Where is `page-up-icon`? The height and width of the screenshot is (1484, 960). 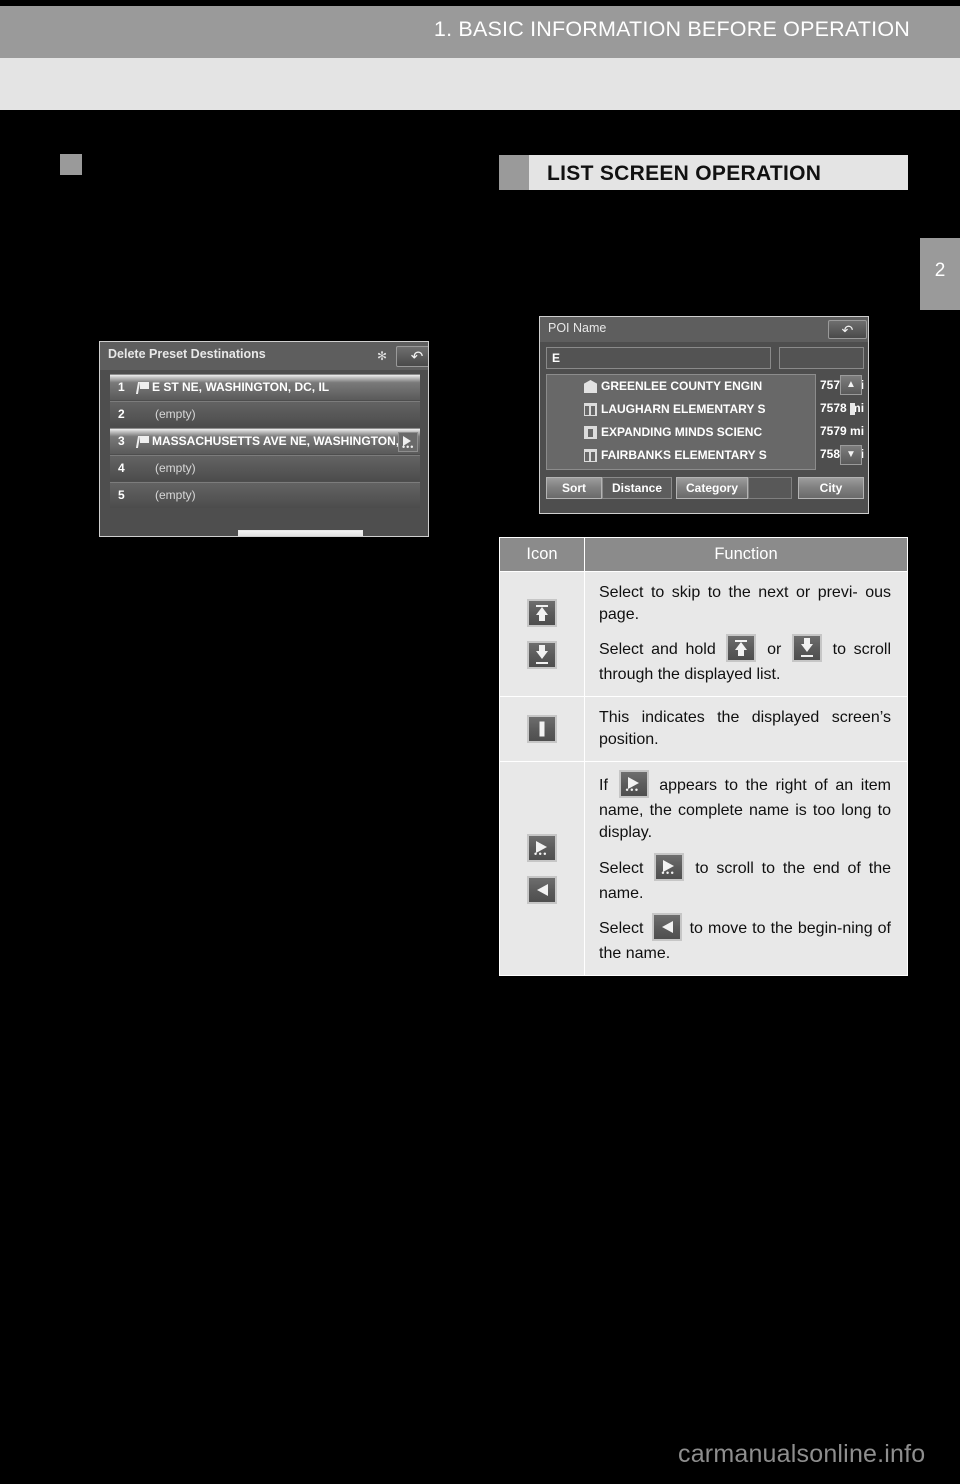 page-up-icon is located at coordinates (542, 613).